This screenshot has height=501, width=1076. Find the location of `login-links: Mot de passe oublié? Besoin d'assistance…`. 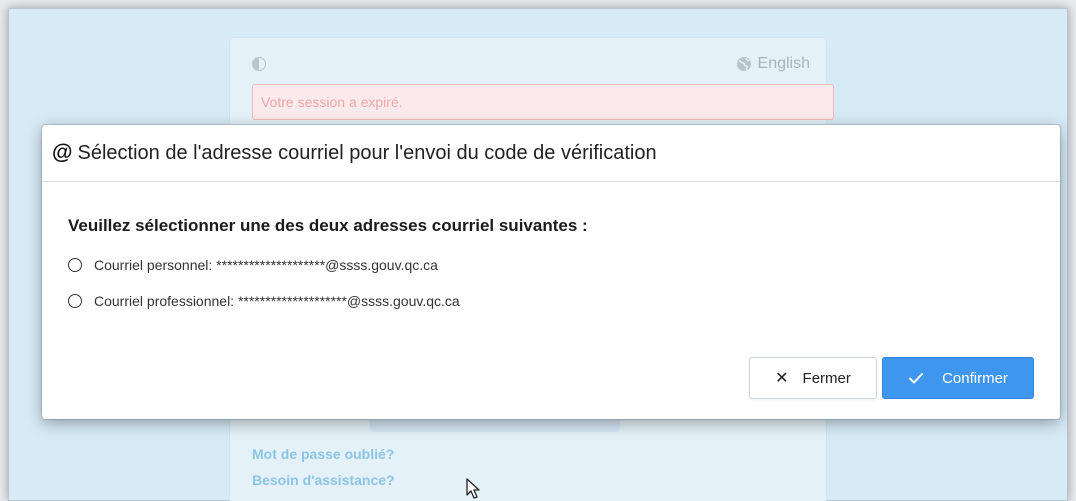

login-links: Mot de passe oublié? Besoin d'assistance… is located at coordinates (323, 472).